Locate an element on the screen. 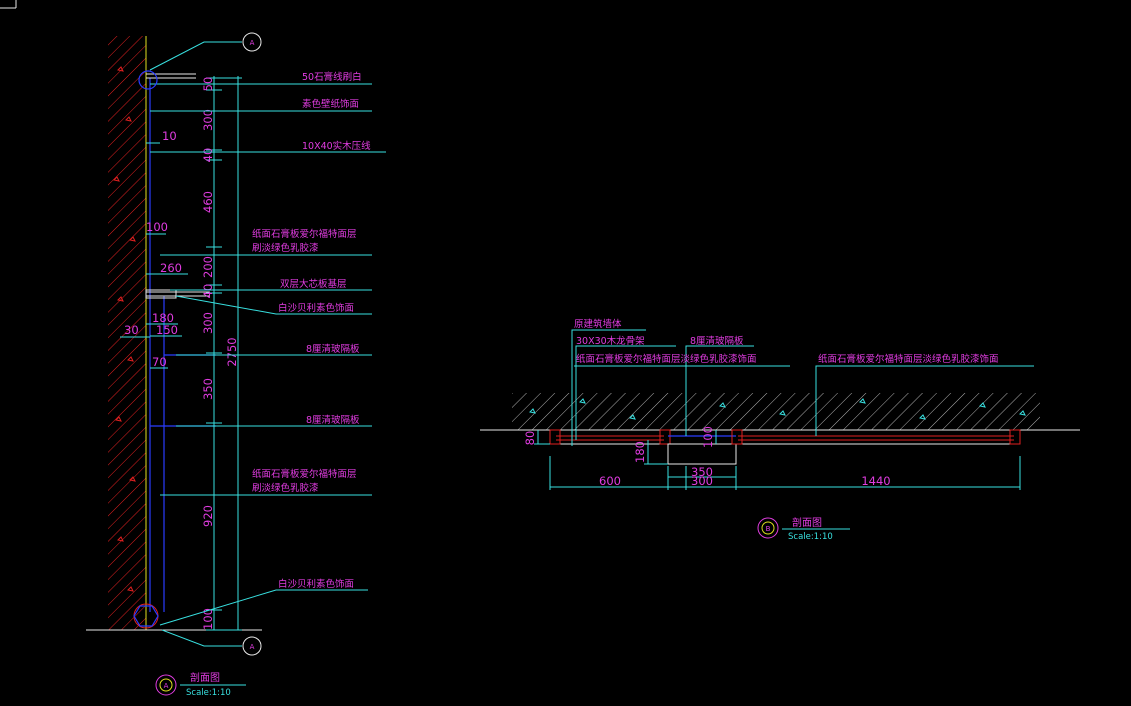 The image size is (1131, 706). label-wood-trim: 10X40实木压线 is located at coordinates (336, 146).